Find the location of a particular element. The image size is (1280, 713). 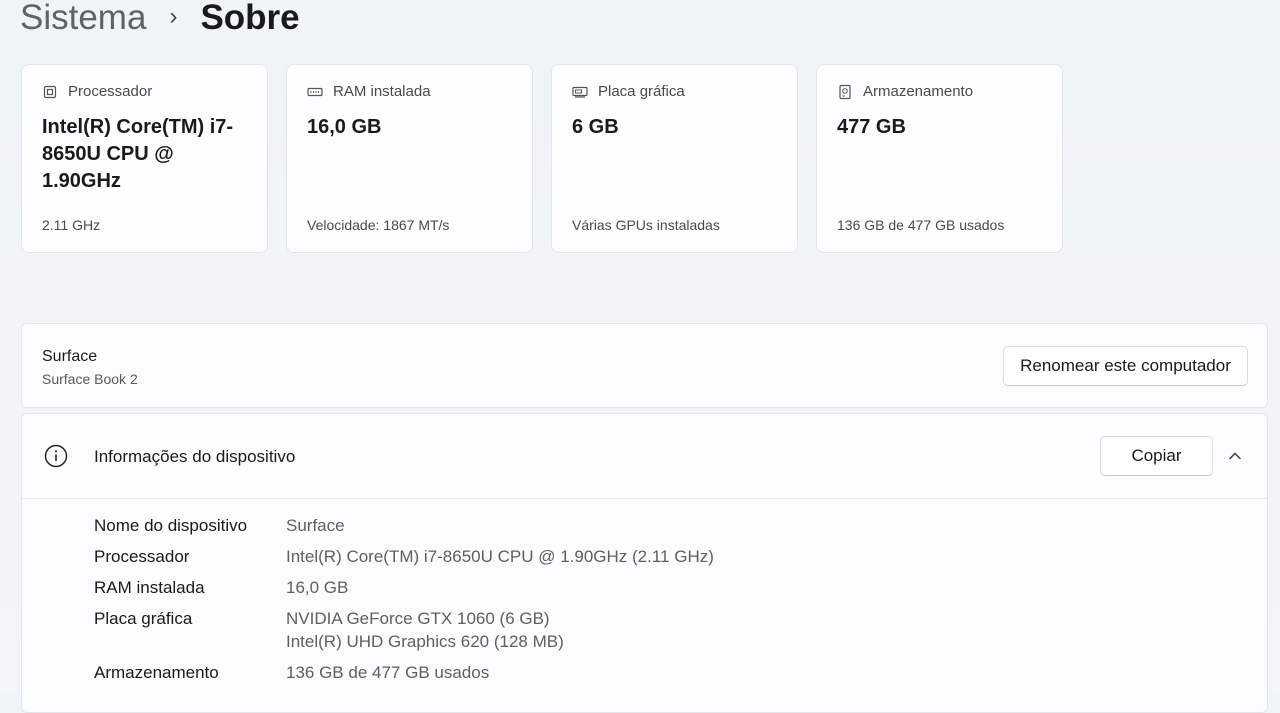

spec-row-label: Placa gráfica is located at coordinates (143, 618).